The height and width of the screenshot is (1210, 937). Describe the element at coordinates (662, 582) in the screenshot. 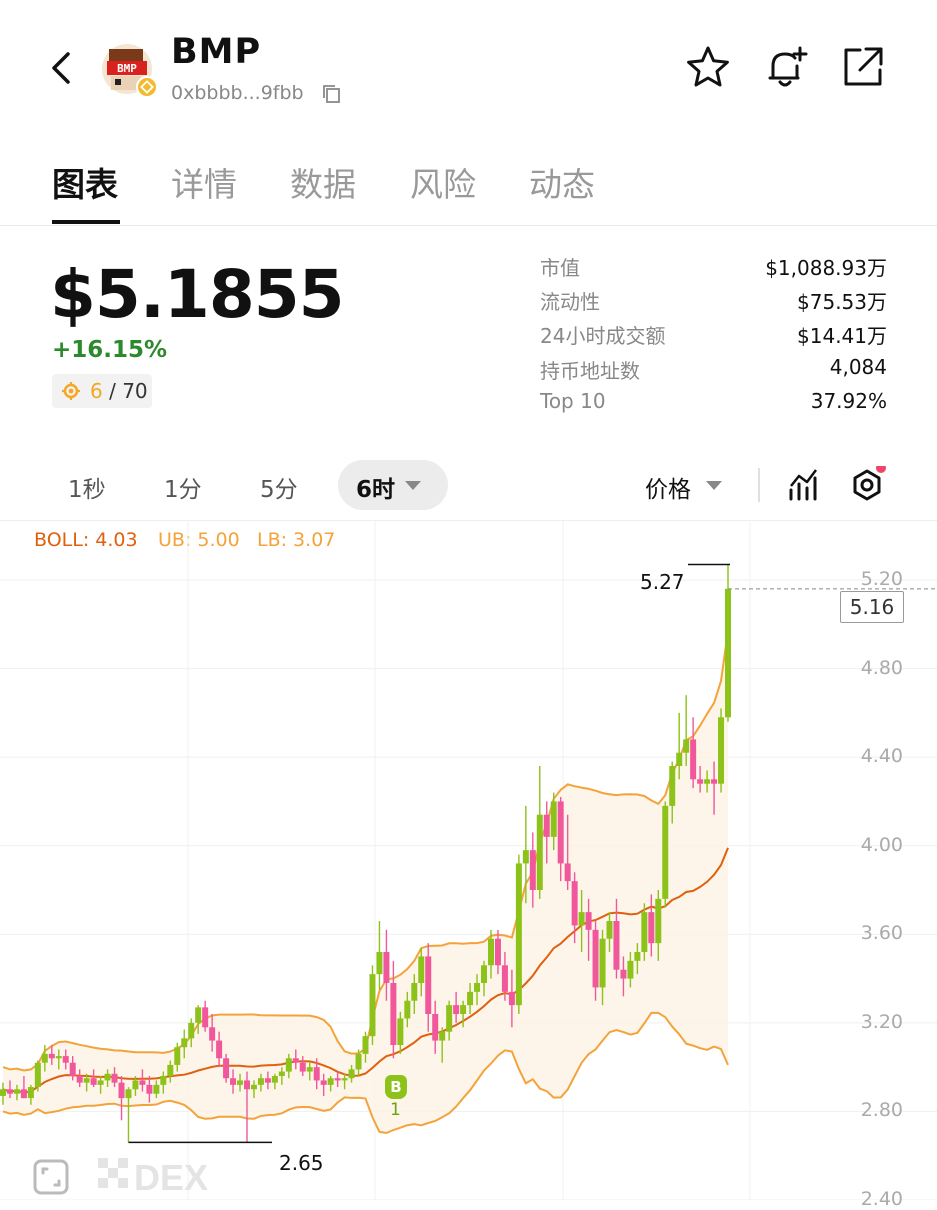

I see `high-price-label: 5.27` at that location.